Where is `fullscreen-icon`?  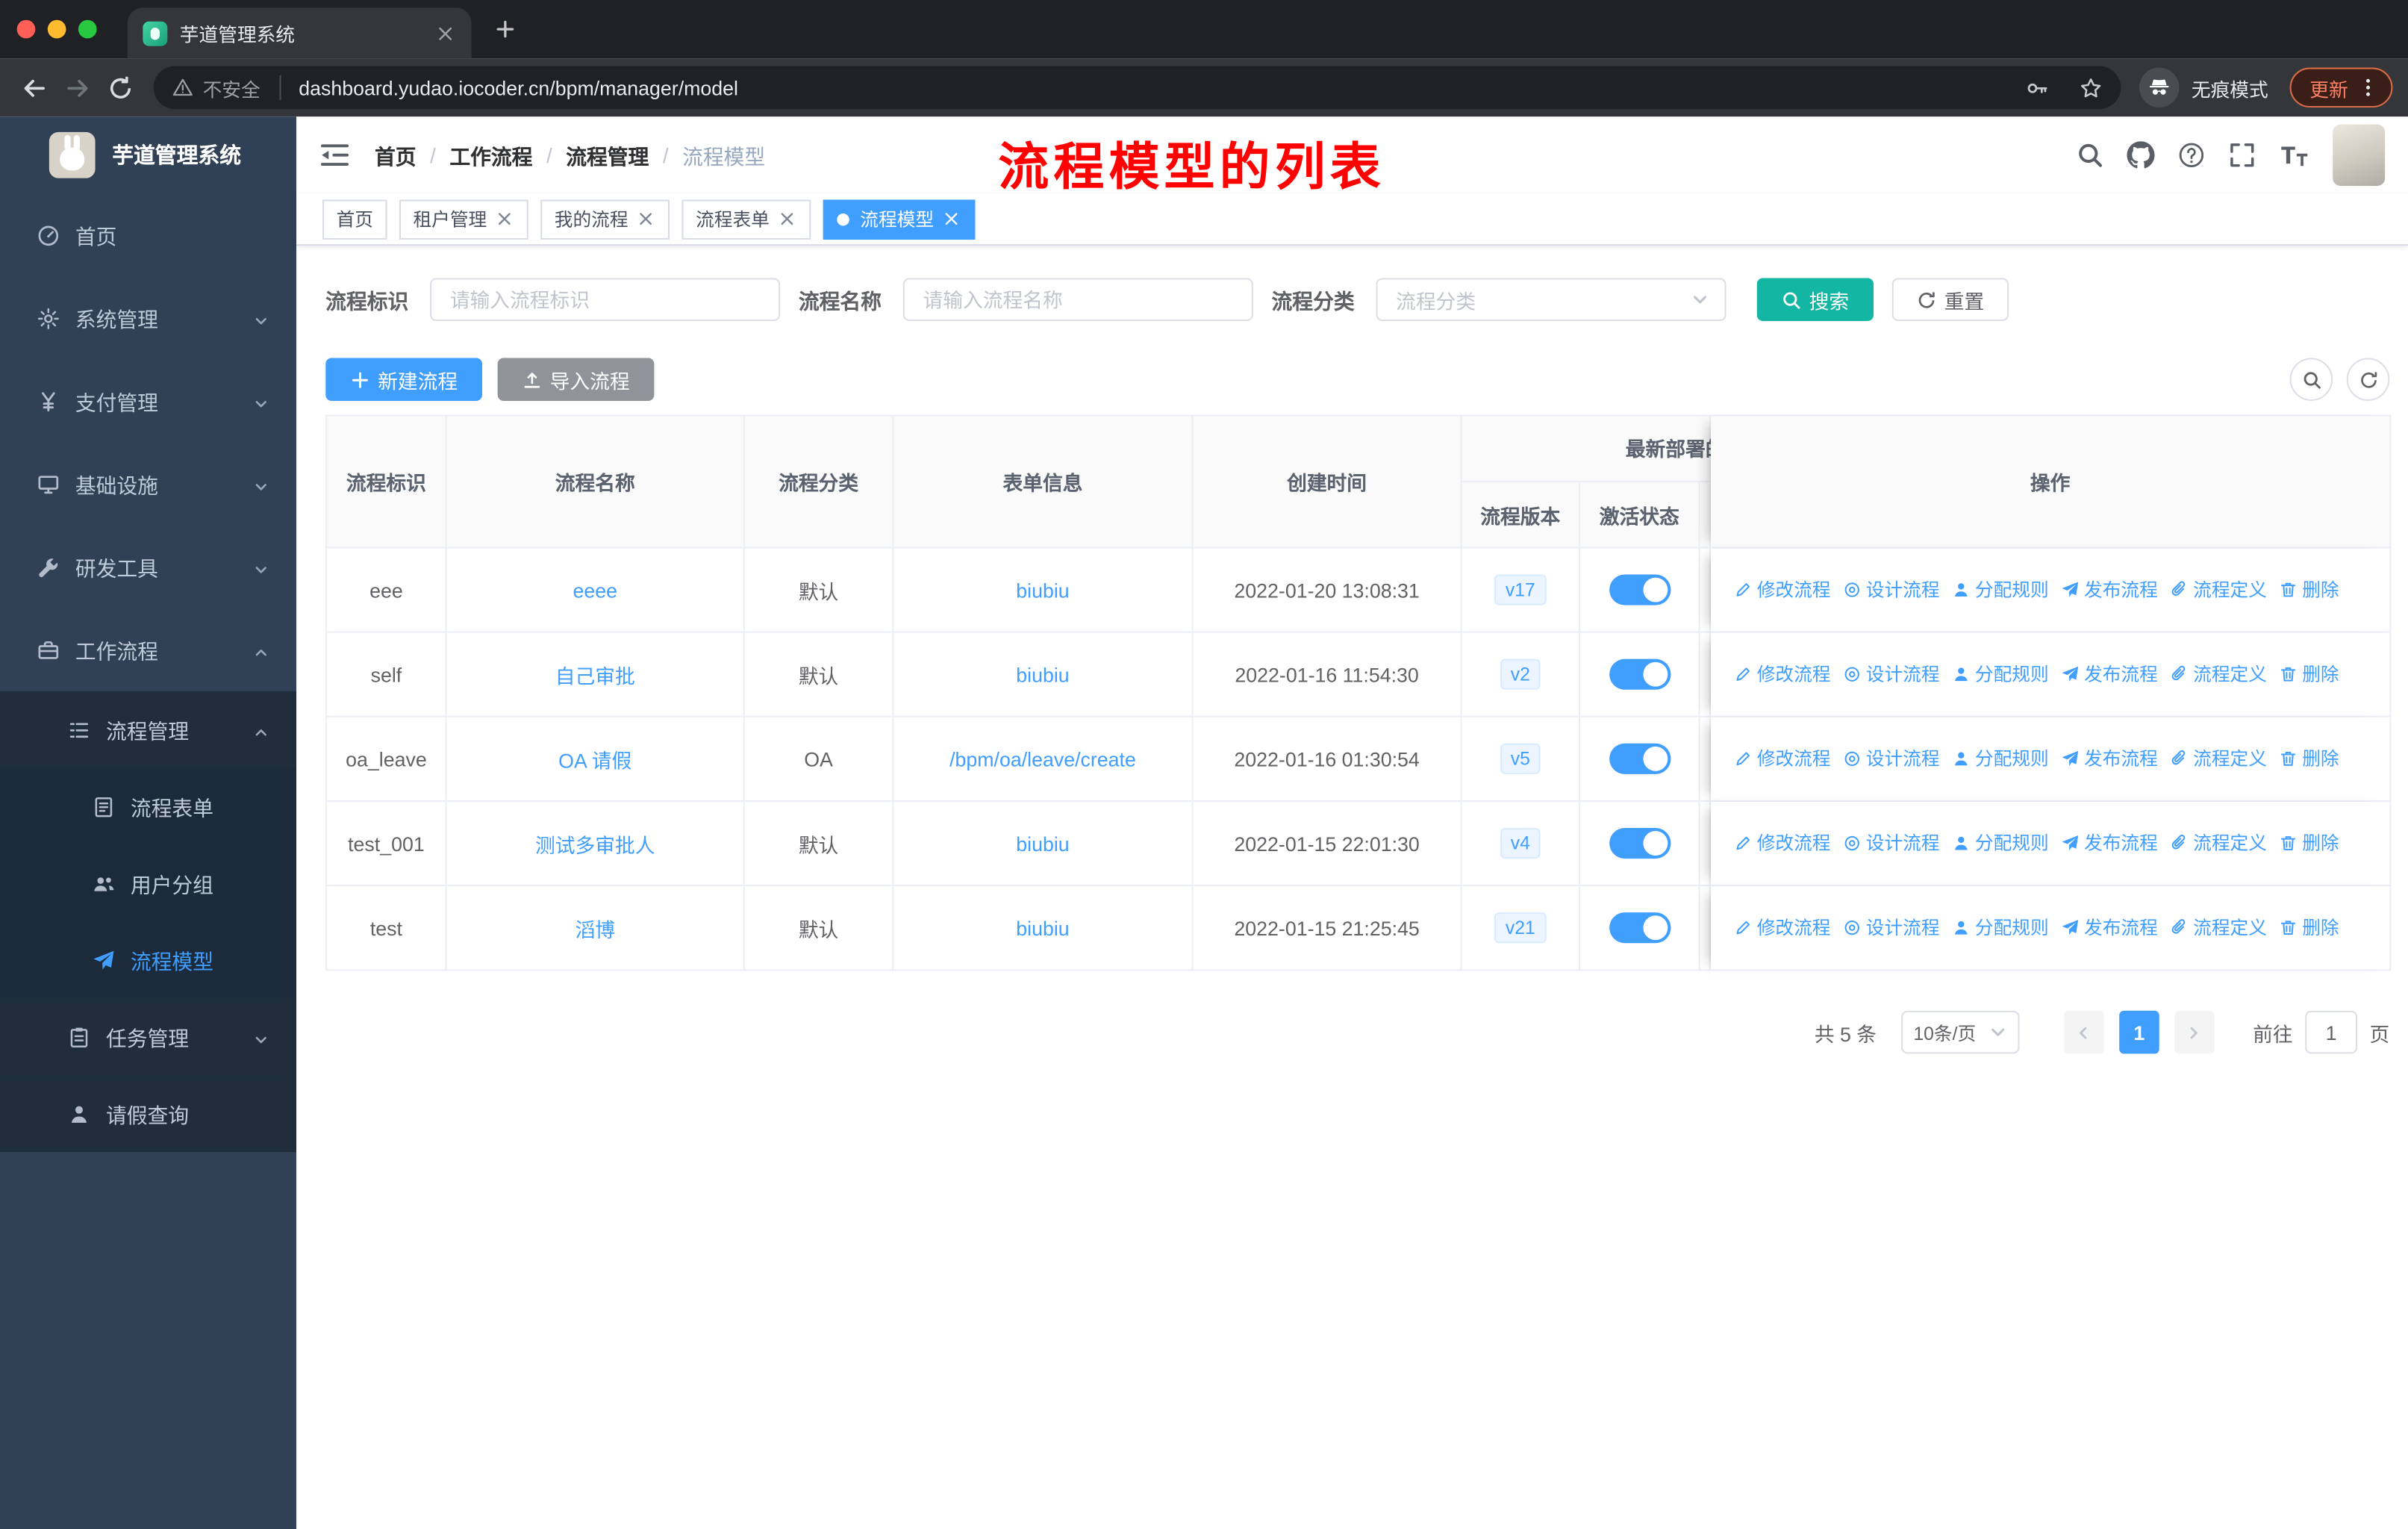 fullscreen-icon is located at coordinates (2242, 155).